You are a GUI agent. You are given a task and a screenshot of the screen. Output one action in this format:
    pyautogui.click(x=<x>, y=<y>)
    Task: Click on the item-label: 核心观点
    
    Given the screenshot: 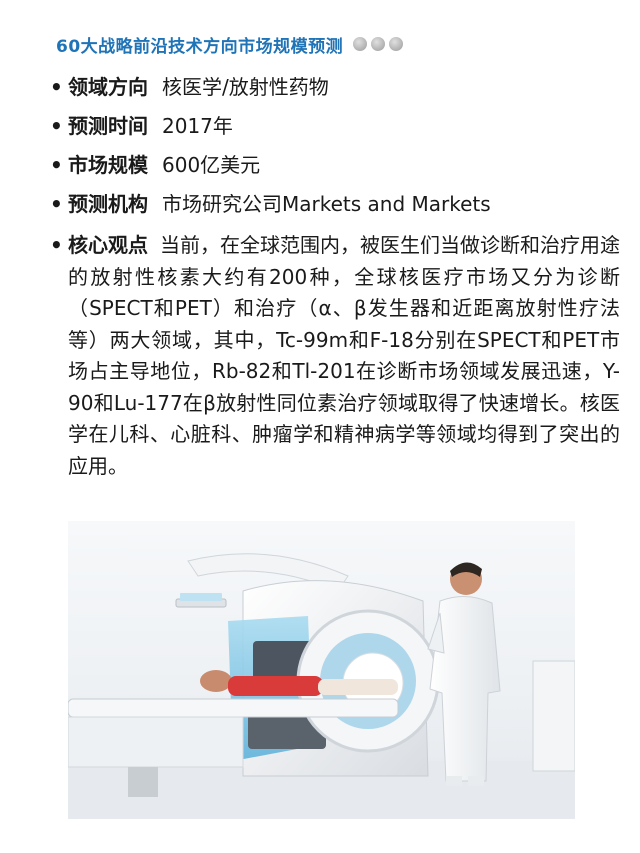 What is the action you would take?
    pyautogui.click(x=108, y=245)
    